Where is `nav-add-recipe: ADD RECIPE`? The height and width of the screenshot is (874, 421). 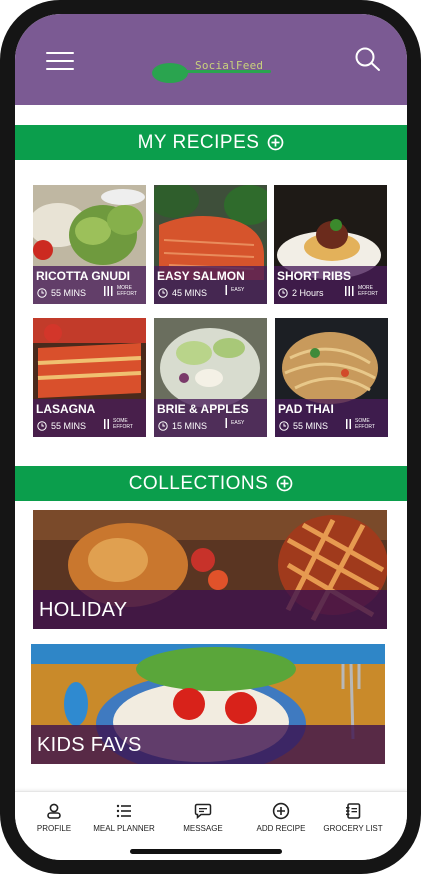 nav-add-recipe: ADD RECIPE is located at coordinates (281, 818).